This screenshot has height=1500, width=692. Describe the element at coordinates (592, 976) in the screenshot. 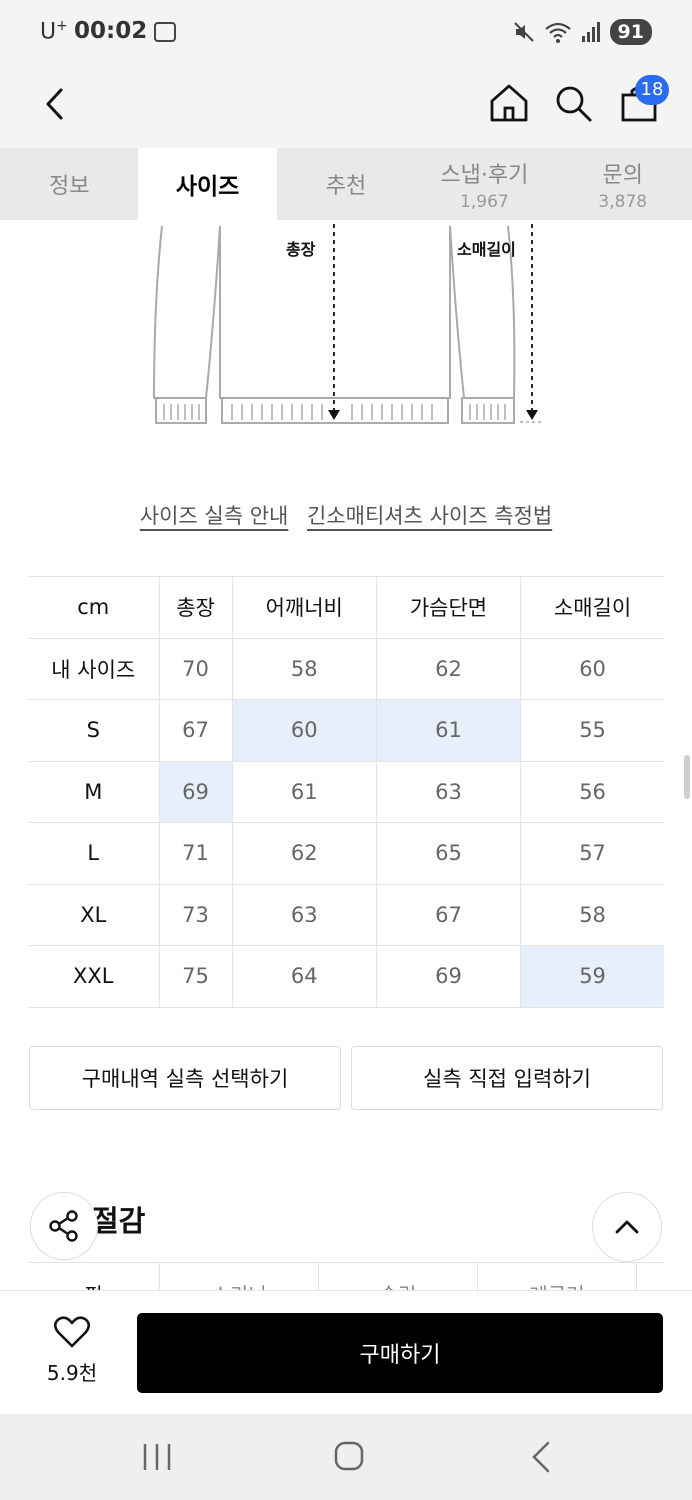

I see `table-cell-highlighted: 59` at that location.